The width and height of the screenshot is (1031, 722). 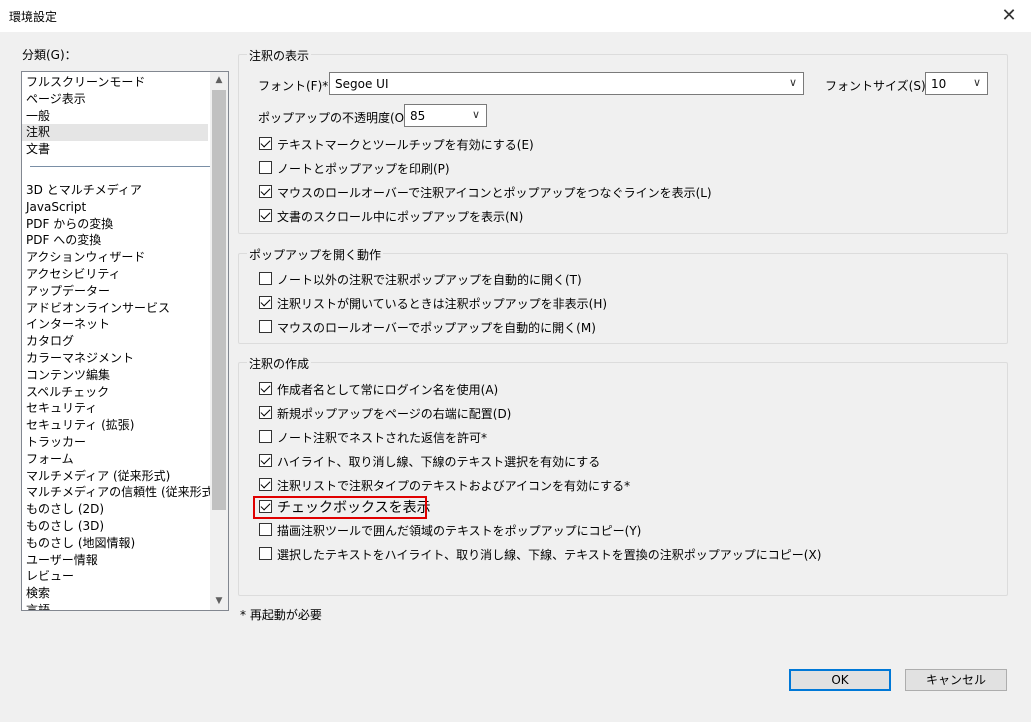 What do you see at coordinates (115, 459) in the screenshot?
I see `category-item: フォーム` at bounding box center [115, 459].